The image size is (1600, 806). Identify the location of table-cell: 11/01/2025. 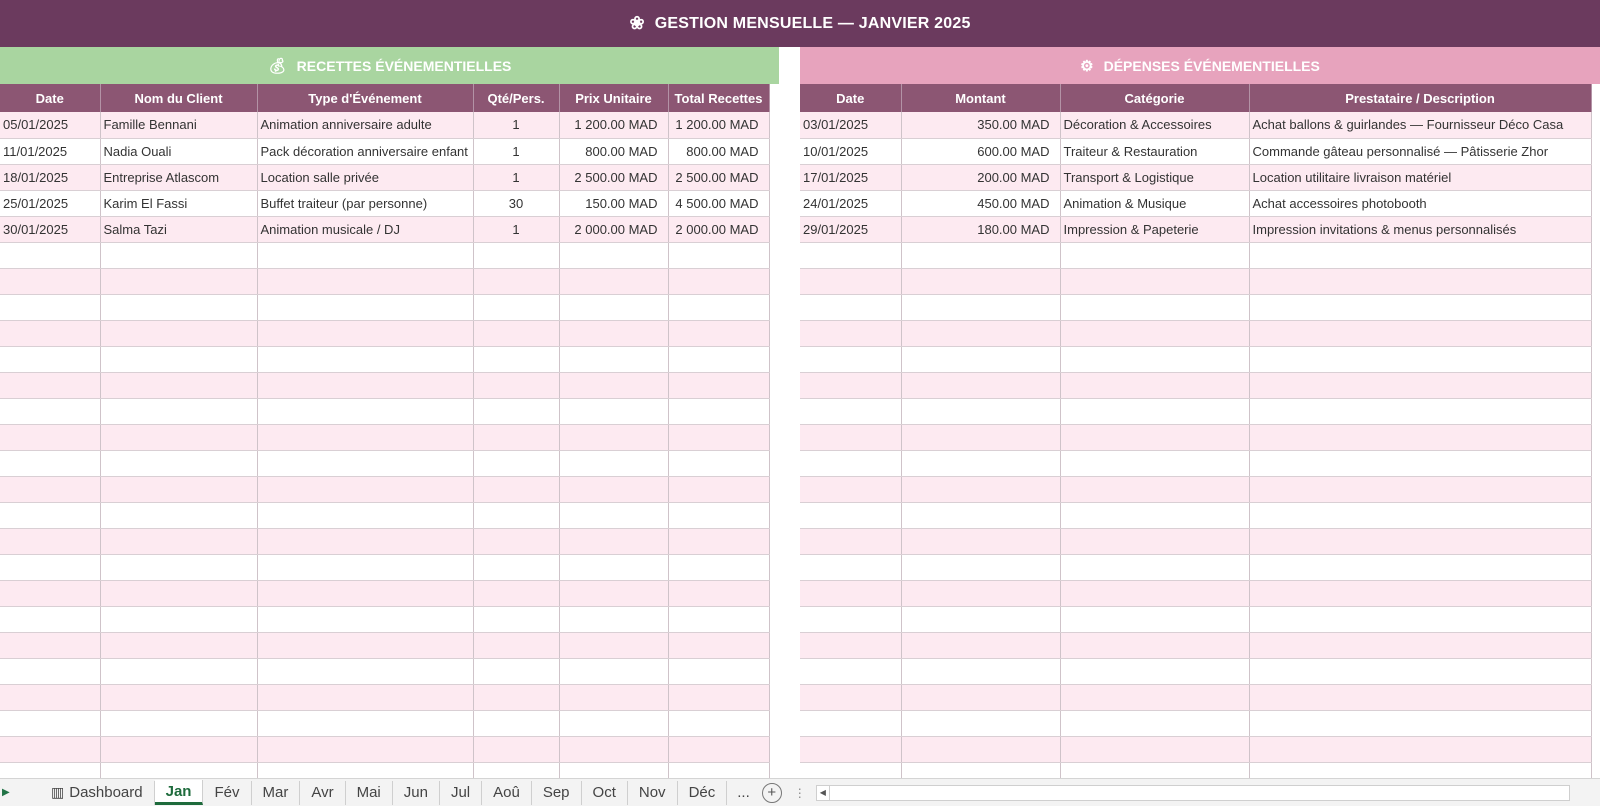
(50, 151).